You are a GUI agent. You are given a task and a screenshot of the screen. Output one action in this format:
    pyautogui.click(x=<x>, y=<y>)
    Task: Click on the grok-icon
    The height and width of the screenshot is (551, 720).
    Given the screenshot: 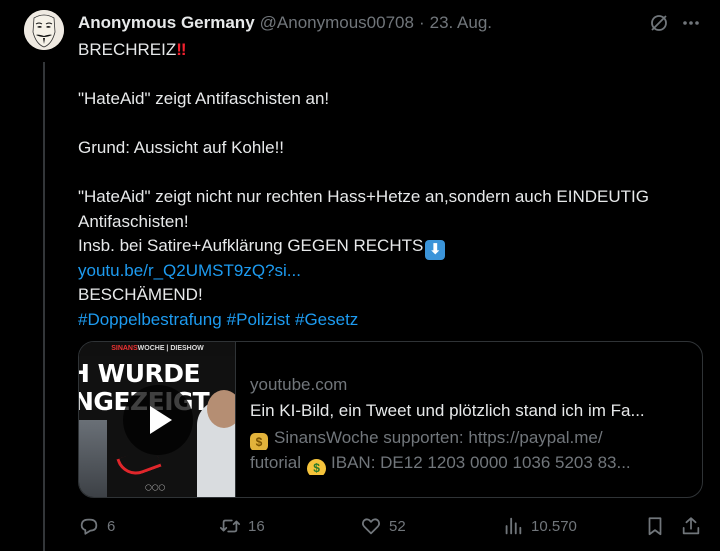 What is the action you would take?
    pyautogui.click(x=659, y=23)
    